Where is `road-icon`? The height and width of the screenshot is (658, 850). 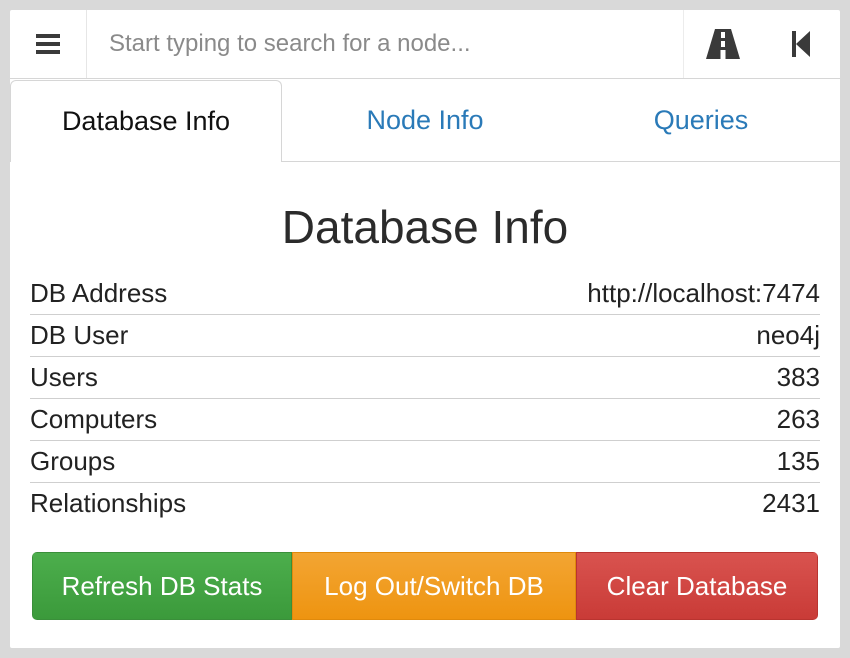
road-icon is located at coordinates (723, 44).